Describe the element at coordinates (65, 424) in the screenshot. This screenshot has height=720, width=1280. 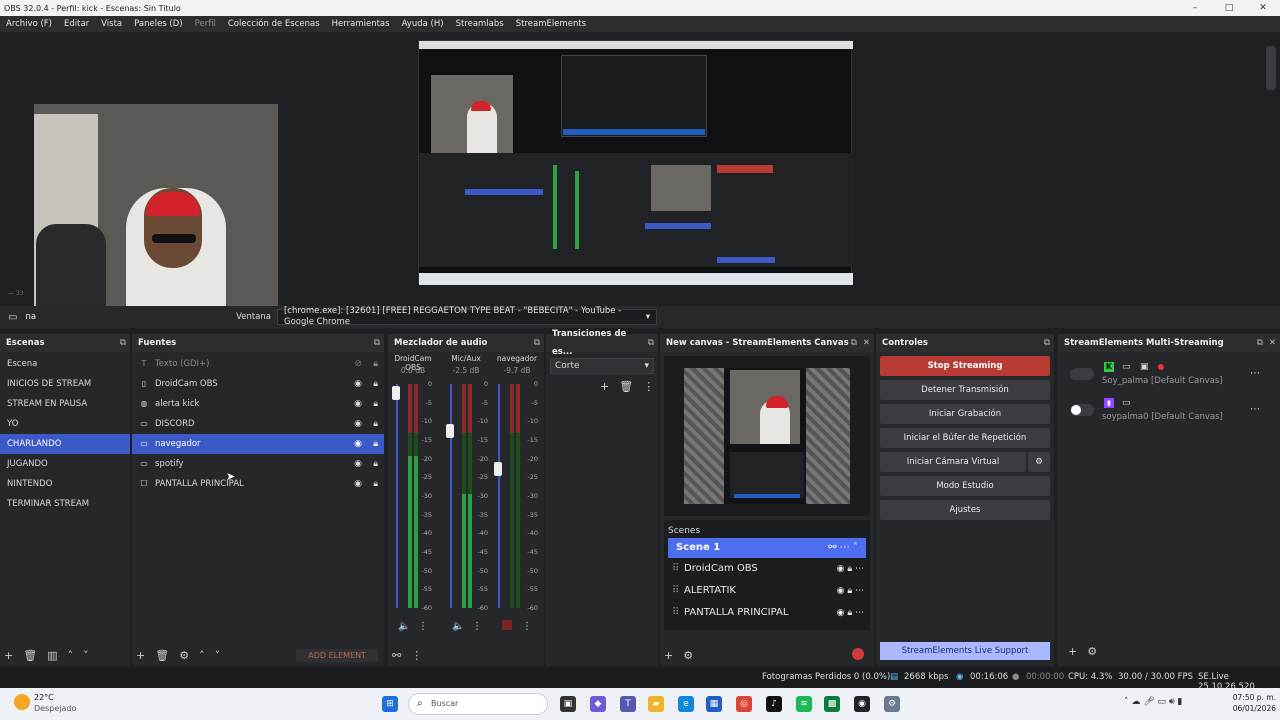
I see `scene-item: YO` at that location.